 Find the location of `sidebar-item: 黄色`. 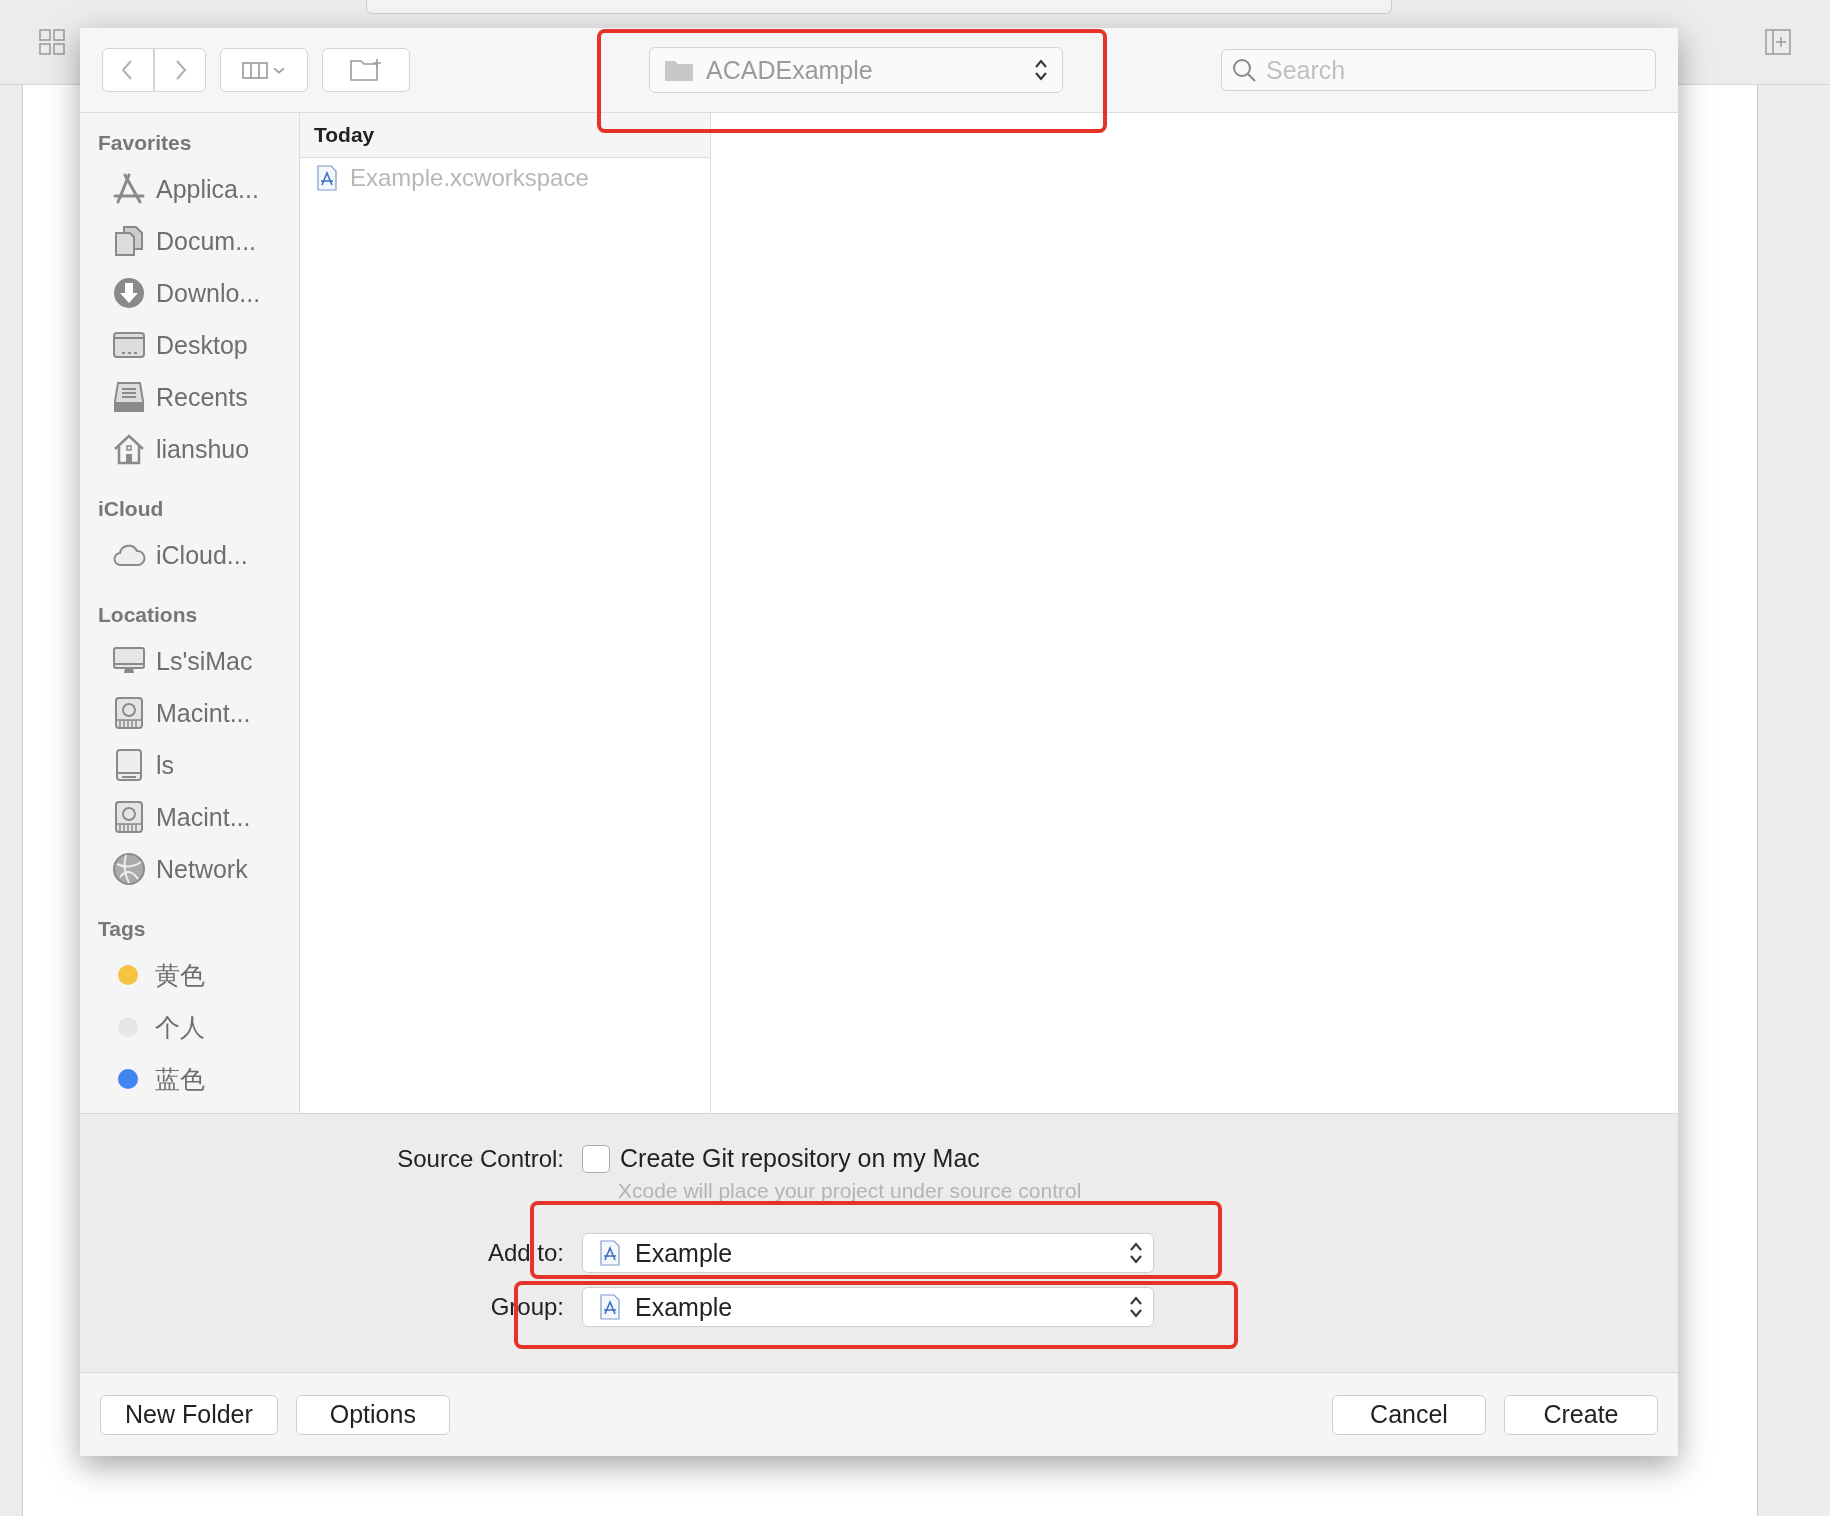

sidebar-item: 黄色 is located at coordinates (198, 975).